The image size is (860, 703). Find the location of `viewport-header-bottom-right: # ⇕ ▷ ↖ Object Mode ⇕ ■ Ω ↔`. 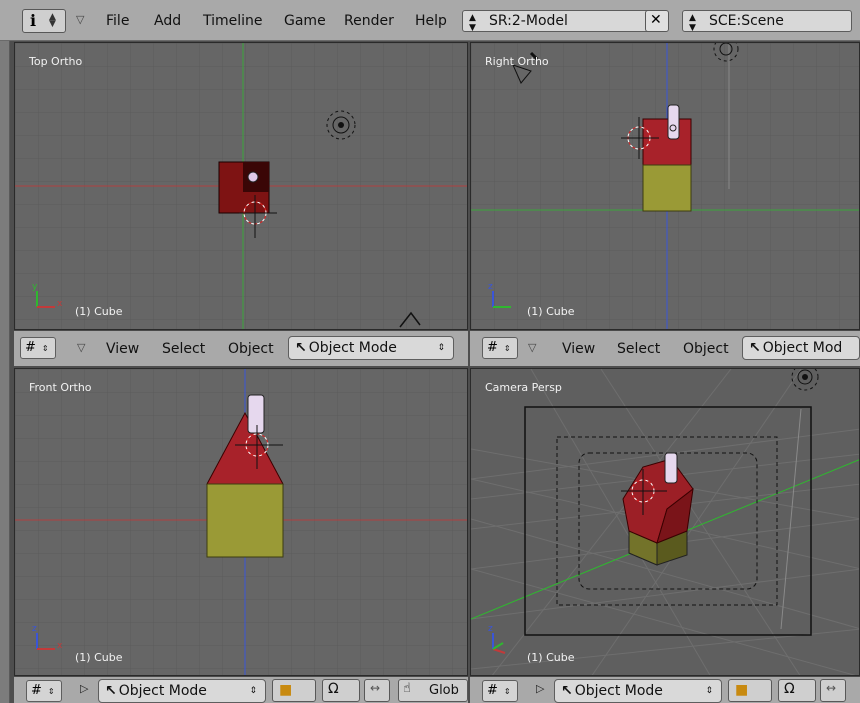

viewport-header-bottom-right: # ⇕ ▷ ↖ Object Mode ⇕ ■ Ω ↔ is located at coordinates (665, 689).